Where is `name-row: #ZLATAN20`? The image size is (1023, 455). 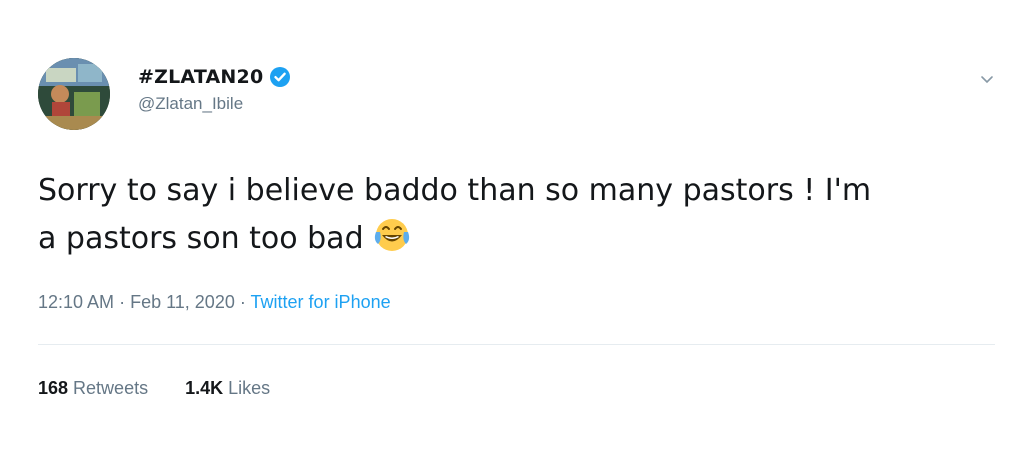
name-row: #ZLATAN20 is located at coordinates (214, 77).